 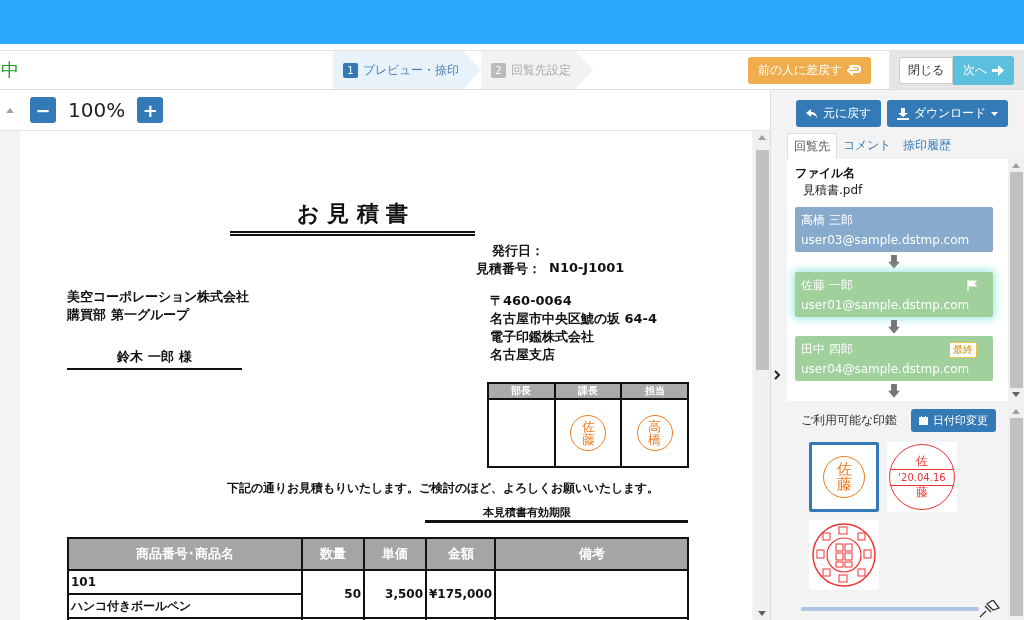 I want to click on step-tab: 1 プレビュー・捺印, so click(x=407, y=70).